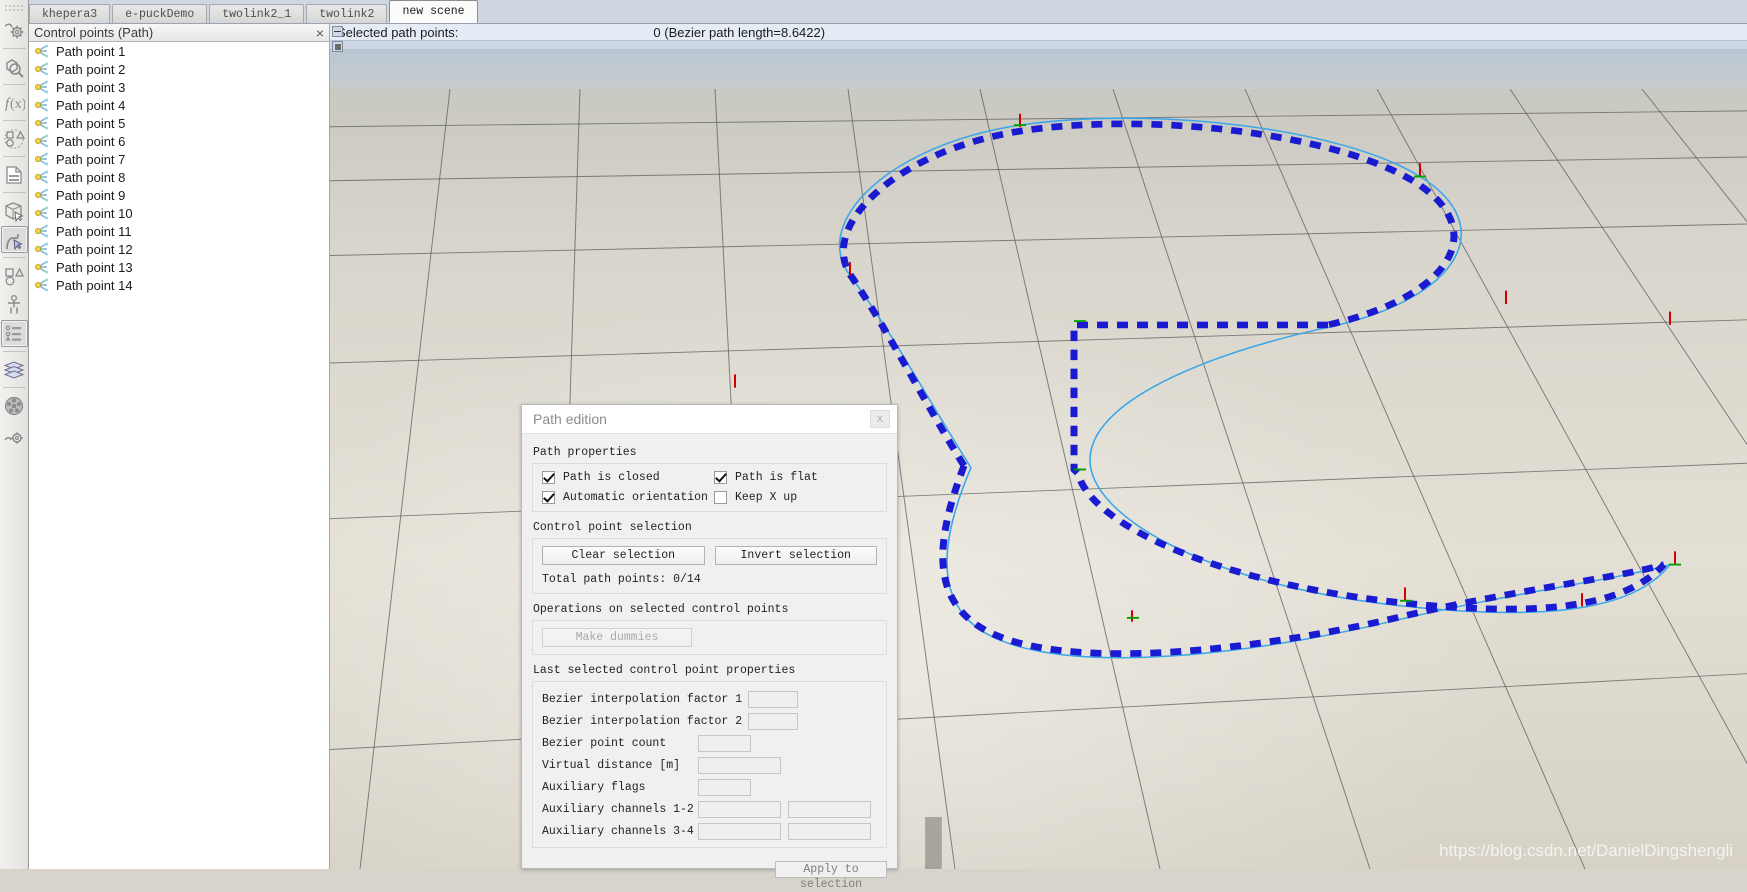  Describe the element at coordinates (257, 13) in the screenshot. I see `tab-twolink2-1: twolink2_1` at that location.